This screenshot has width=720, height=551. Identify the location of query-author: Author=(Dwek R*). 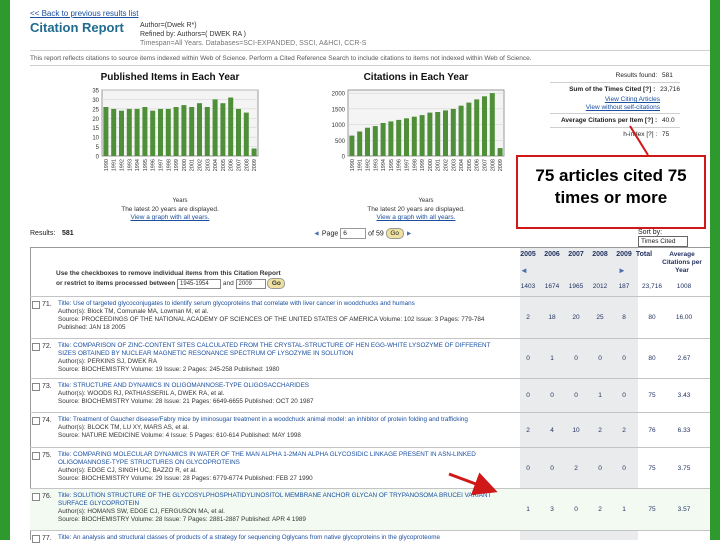
(168, 25).